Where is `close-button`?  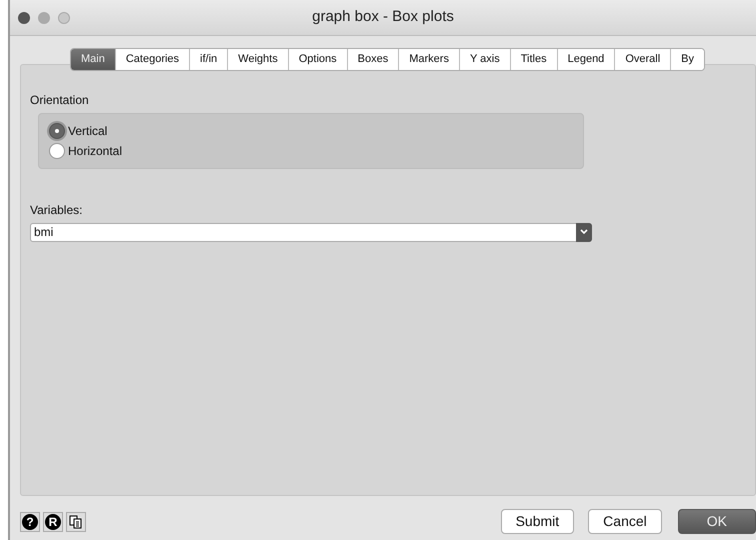
close-button is located at coordinates (24, 18).